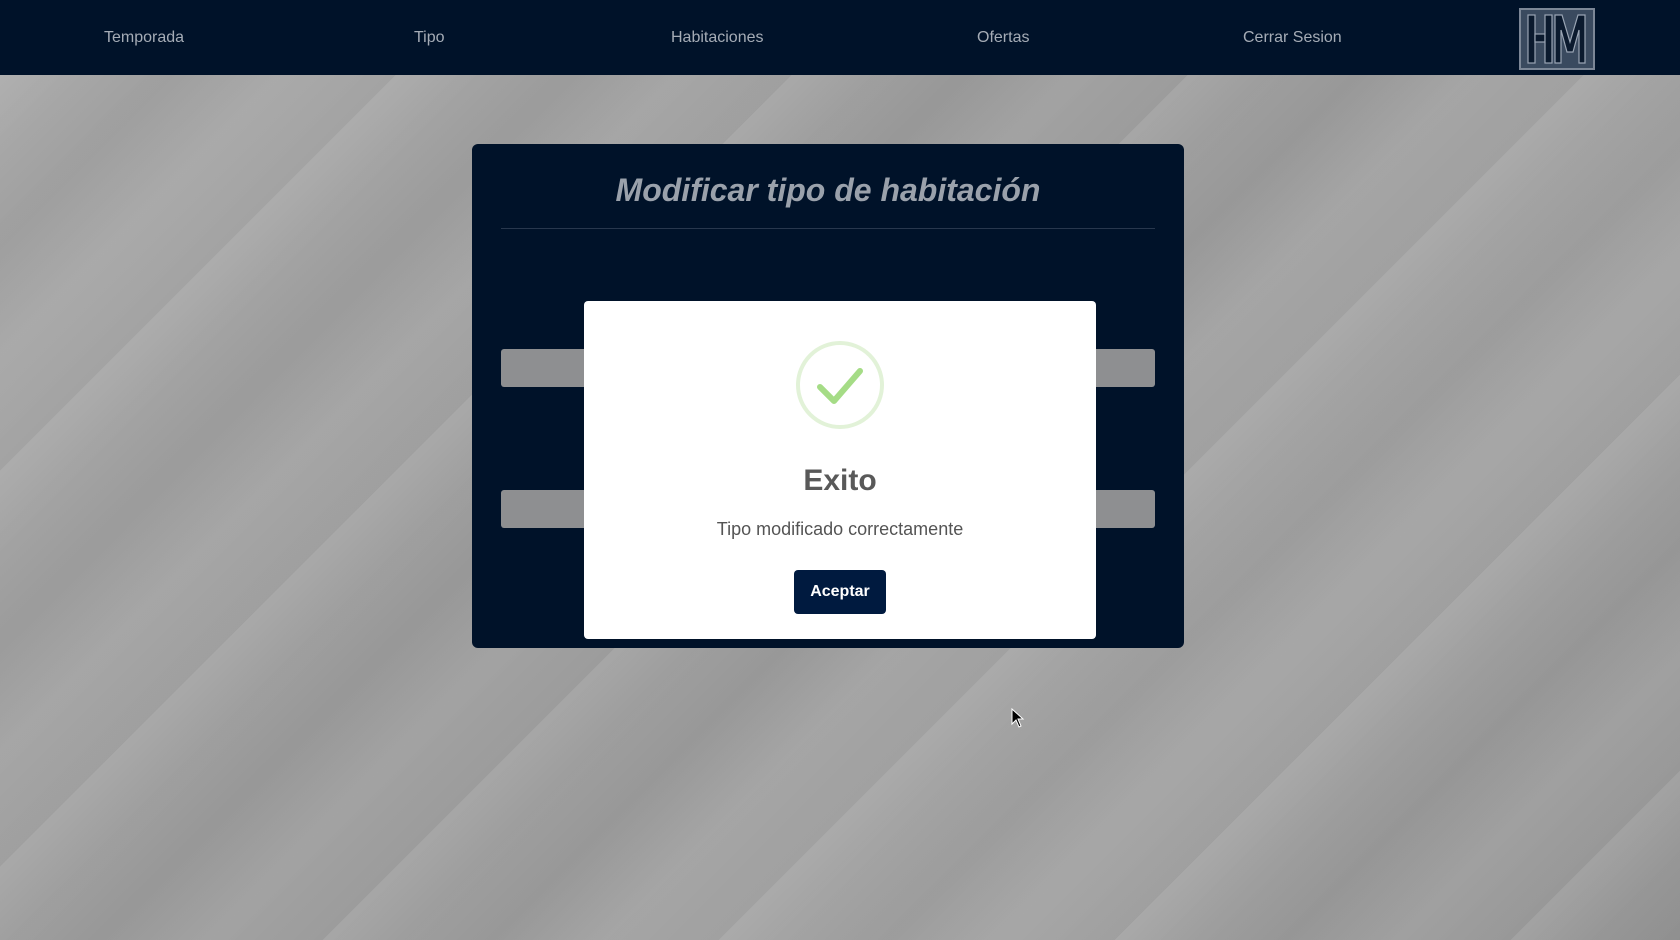  I want to click on dialog-message: Tipo modificado correctamente, so click(840, 529).